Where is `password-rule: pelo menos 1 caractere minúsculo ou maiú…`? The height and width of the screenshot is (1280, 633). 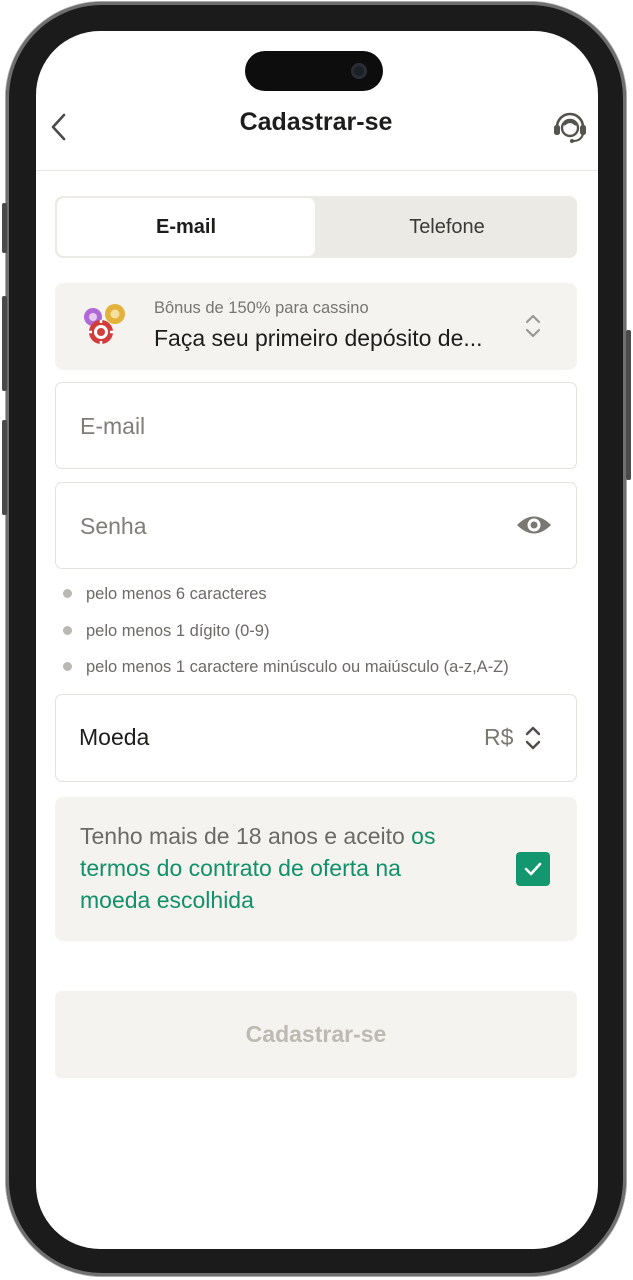 password-rule: pelo menos 1 caractere minúsculo ou maiú… is located at coordinates (297, 667).